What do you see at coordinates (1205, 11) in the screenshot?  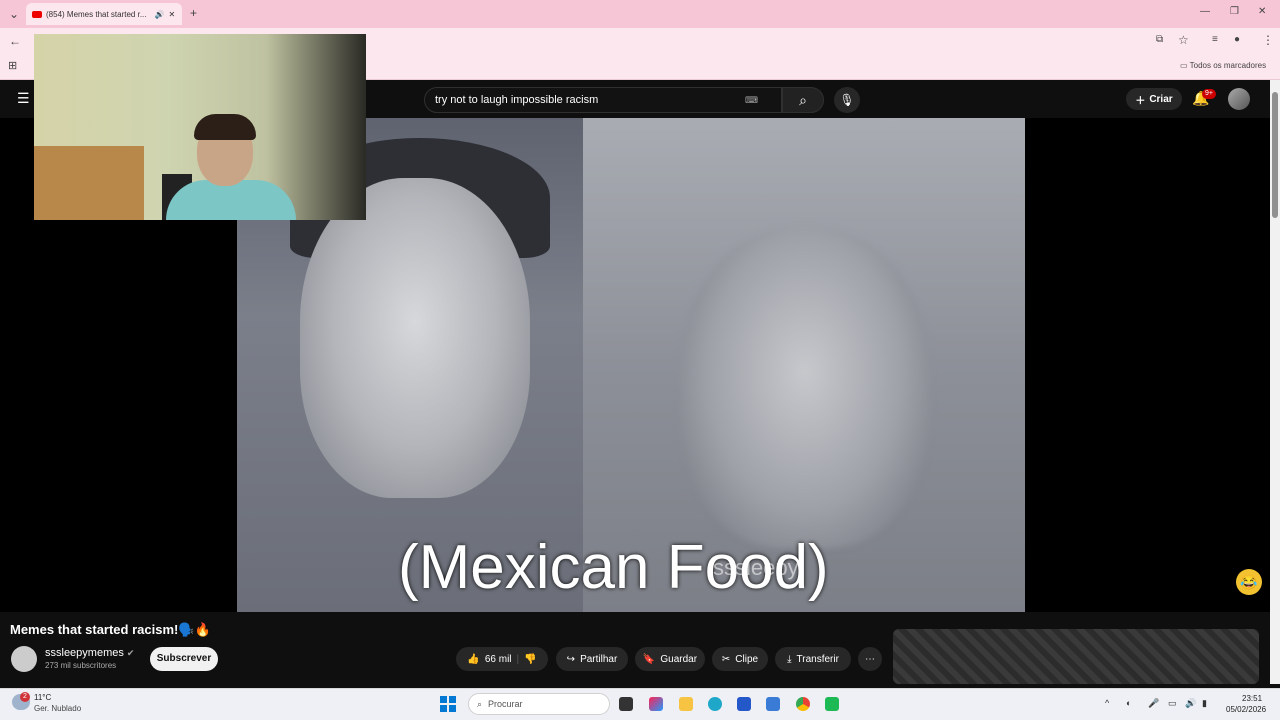 I see `minimize-icon: —` at bounding box center [1205, 11].